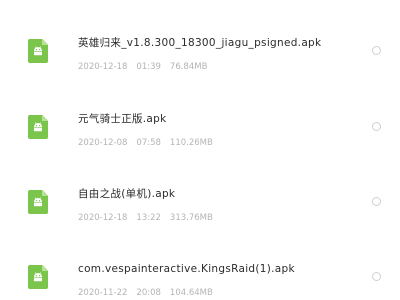 The image size is (400, 300). Describe the element at coordinates (191, 218) in the screenshot. I see `file-size: 313.76MB` at that location.